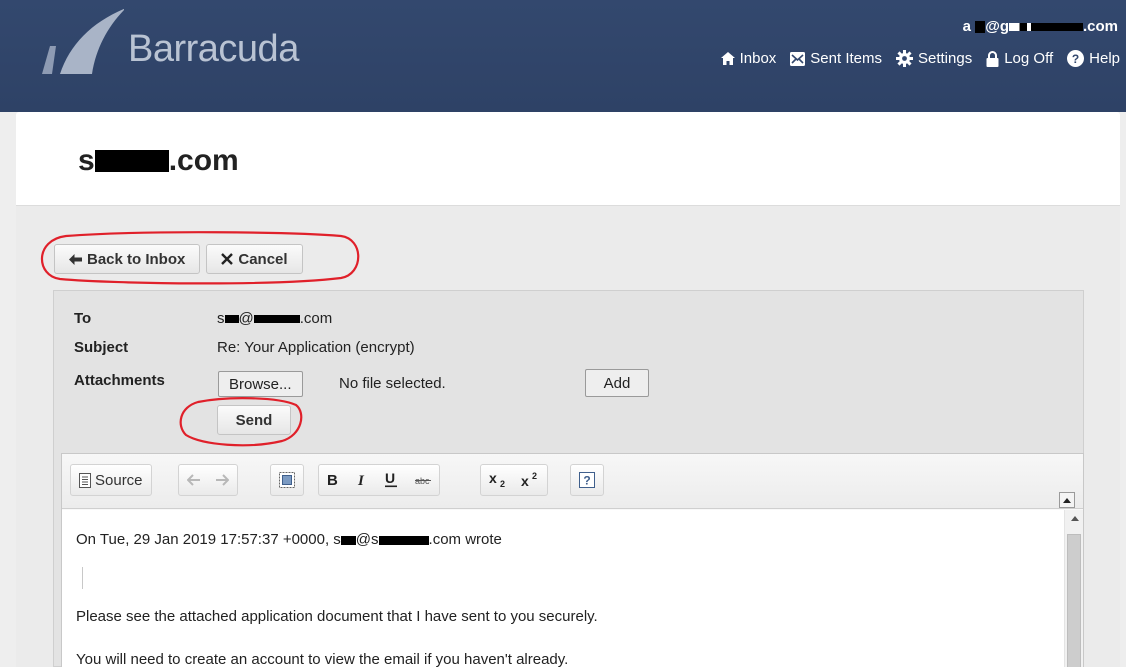 Image resolution: width=1126 pixels, height=667 pixels. What do you see at coordinates (846, 58) in the screenshot?
I see `nav-sent-items-label: Sent Items` at bounding box center [846, 58].